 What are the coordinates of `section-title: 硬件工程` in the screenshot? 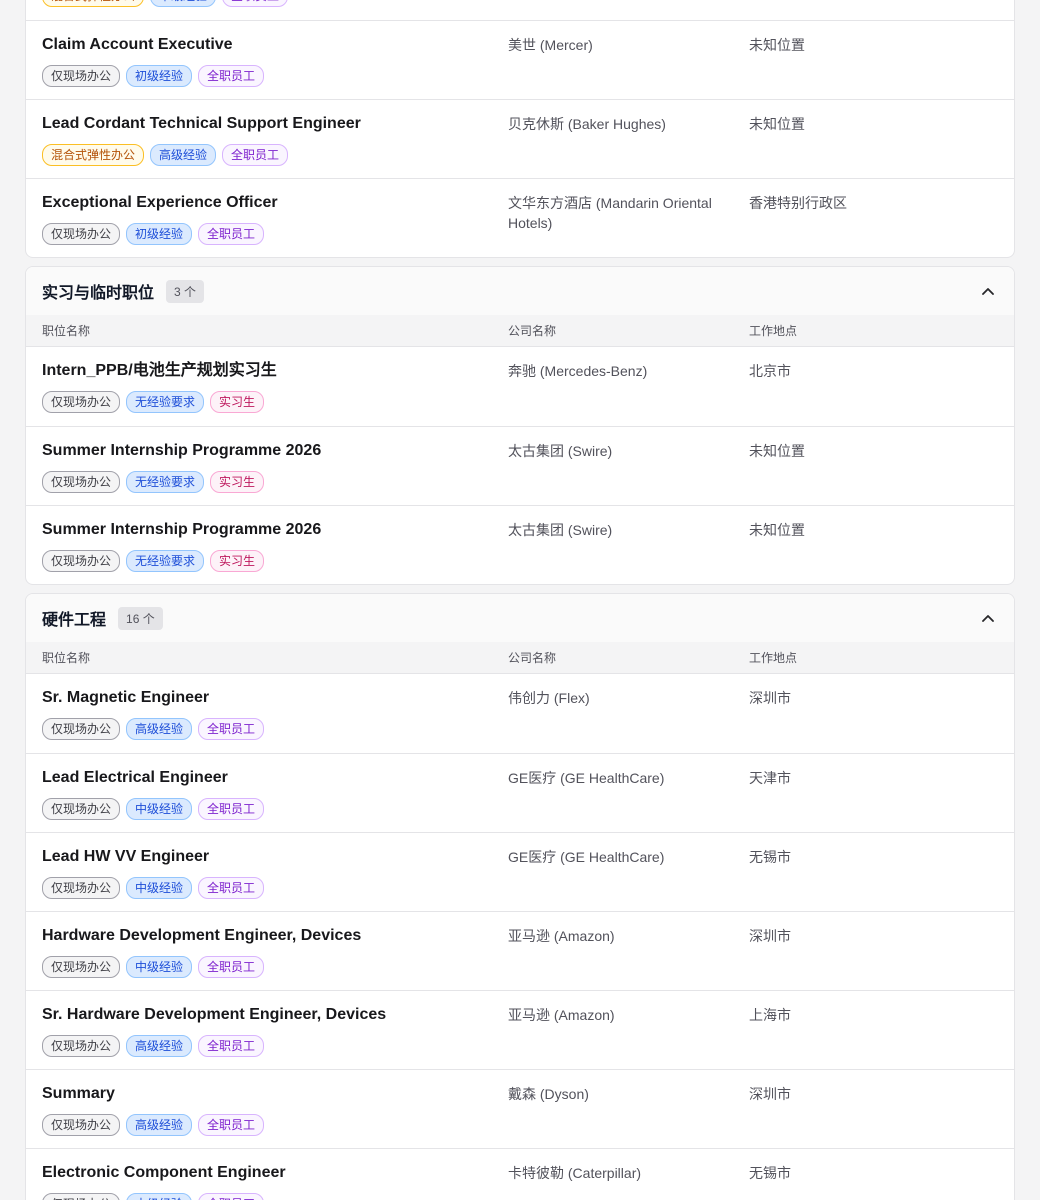 It's located at (74, 620).